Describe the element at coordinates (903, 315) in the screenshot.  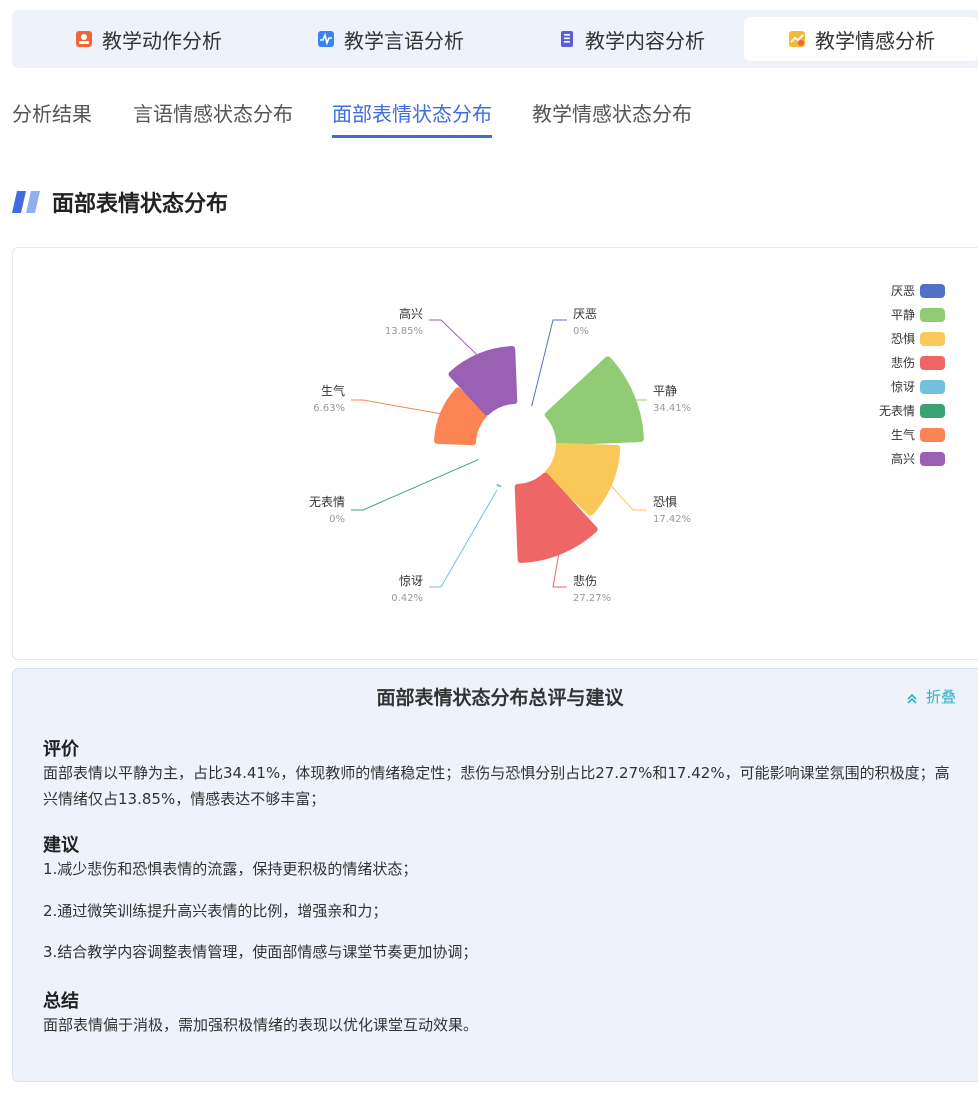
I see `legend-label: 平静` at that location.